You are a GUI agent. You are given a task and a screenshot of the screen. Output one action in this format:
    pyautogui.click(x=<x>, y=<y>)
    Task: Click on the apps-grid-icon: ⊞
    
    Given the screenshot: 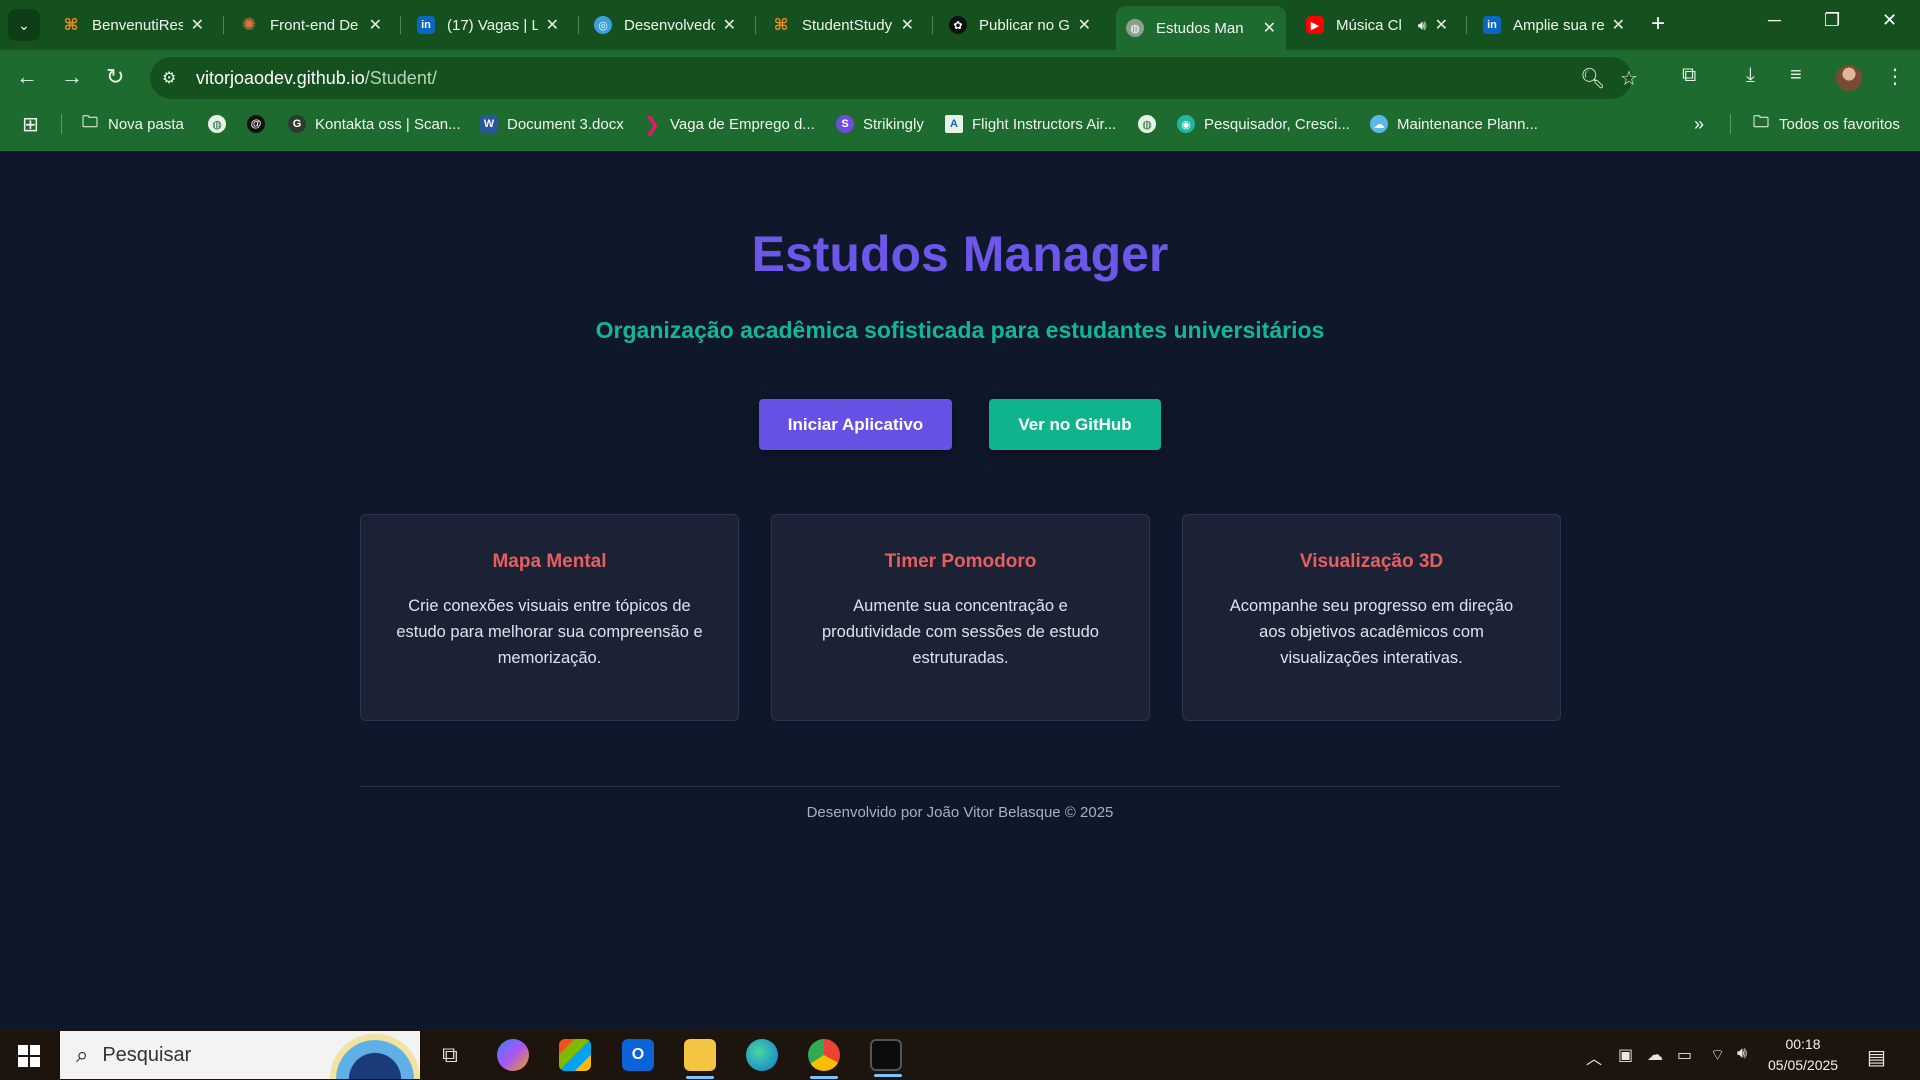 What is the action you would take?
    pyautogui.click(x=30, y=124)
    